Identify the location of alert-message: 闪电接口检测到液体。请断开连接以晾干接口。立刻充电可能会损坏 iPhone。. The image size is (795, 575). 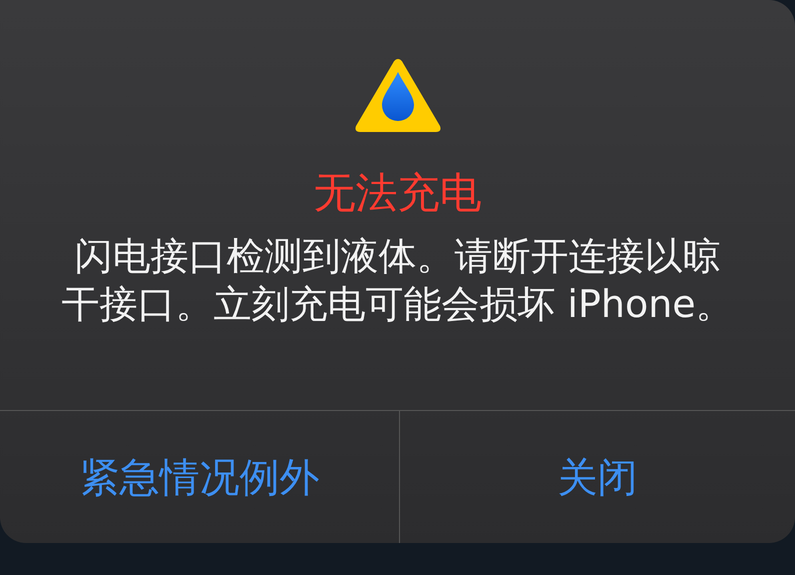
(397, 280).